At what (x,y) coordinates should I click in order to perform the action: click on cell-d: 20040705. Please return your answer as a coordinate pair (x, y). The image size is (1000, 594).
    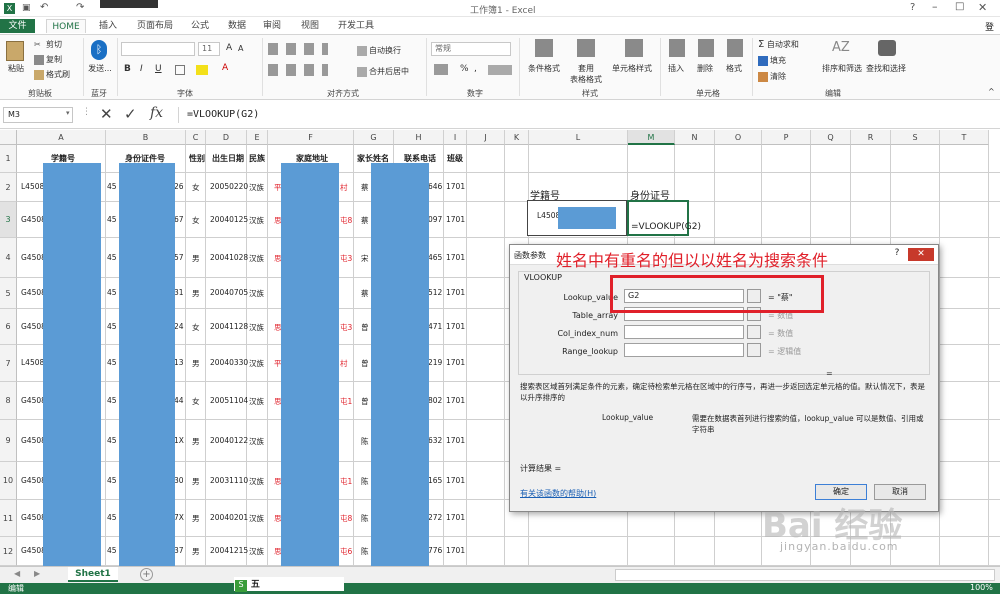
    Looking at the image, I should click on (229, 292).